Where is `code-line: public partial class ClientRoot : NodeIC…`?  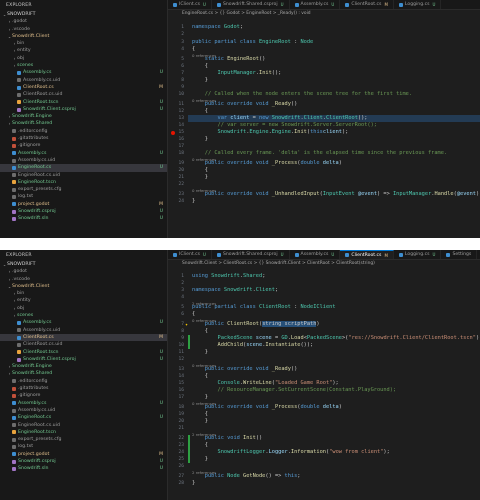
code-line: public partial class ClientRoot : NodeIC… is located at coordinates (264, 307).